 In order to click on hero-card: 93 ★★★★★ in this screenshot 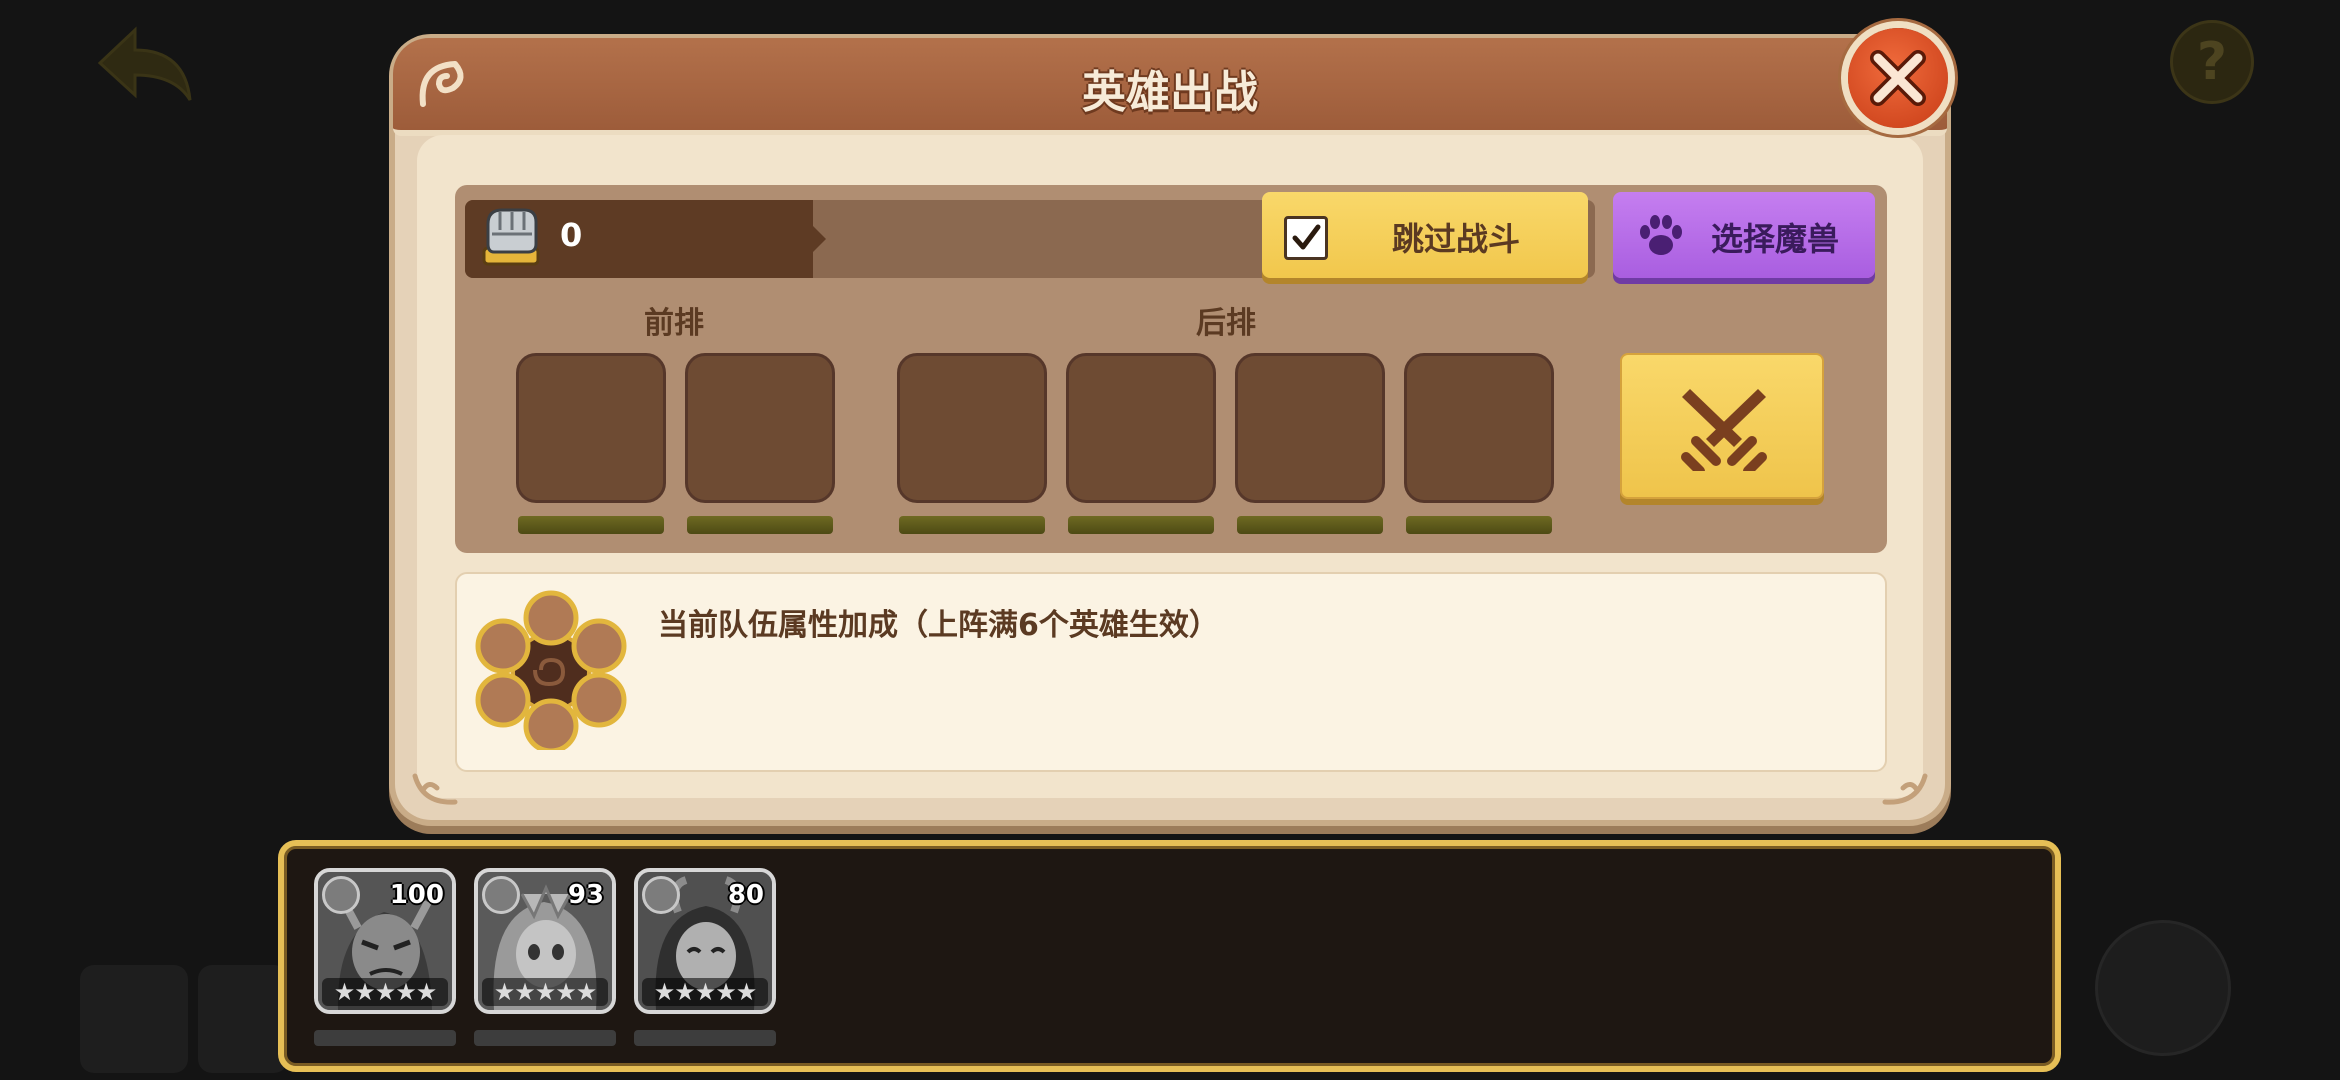, I will do `click(545, 941)`.